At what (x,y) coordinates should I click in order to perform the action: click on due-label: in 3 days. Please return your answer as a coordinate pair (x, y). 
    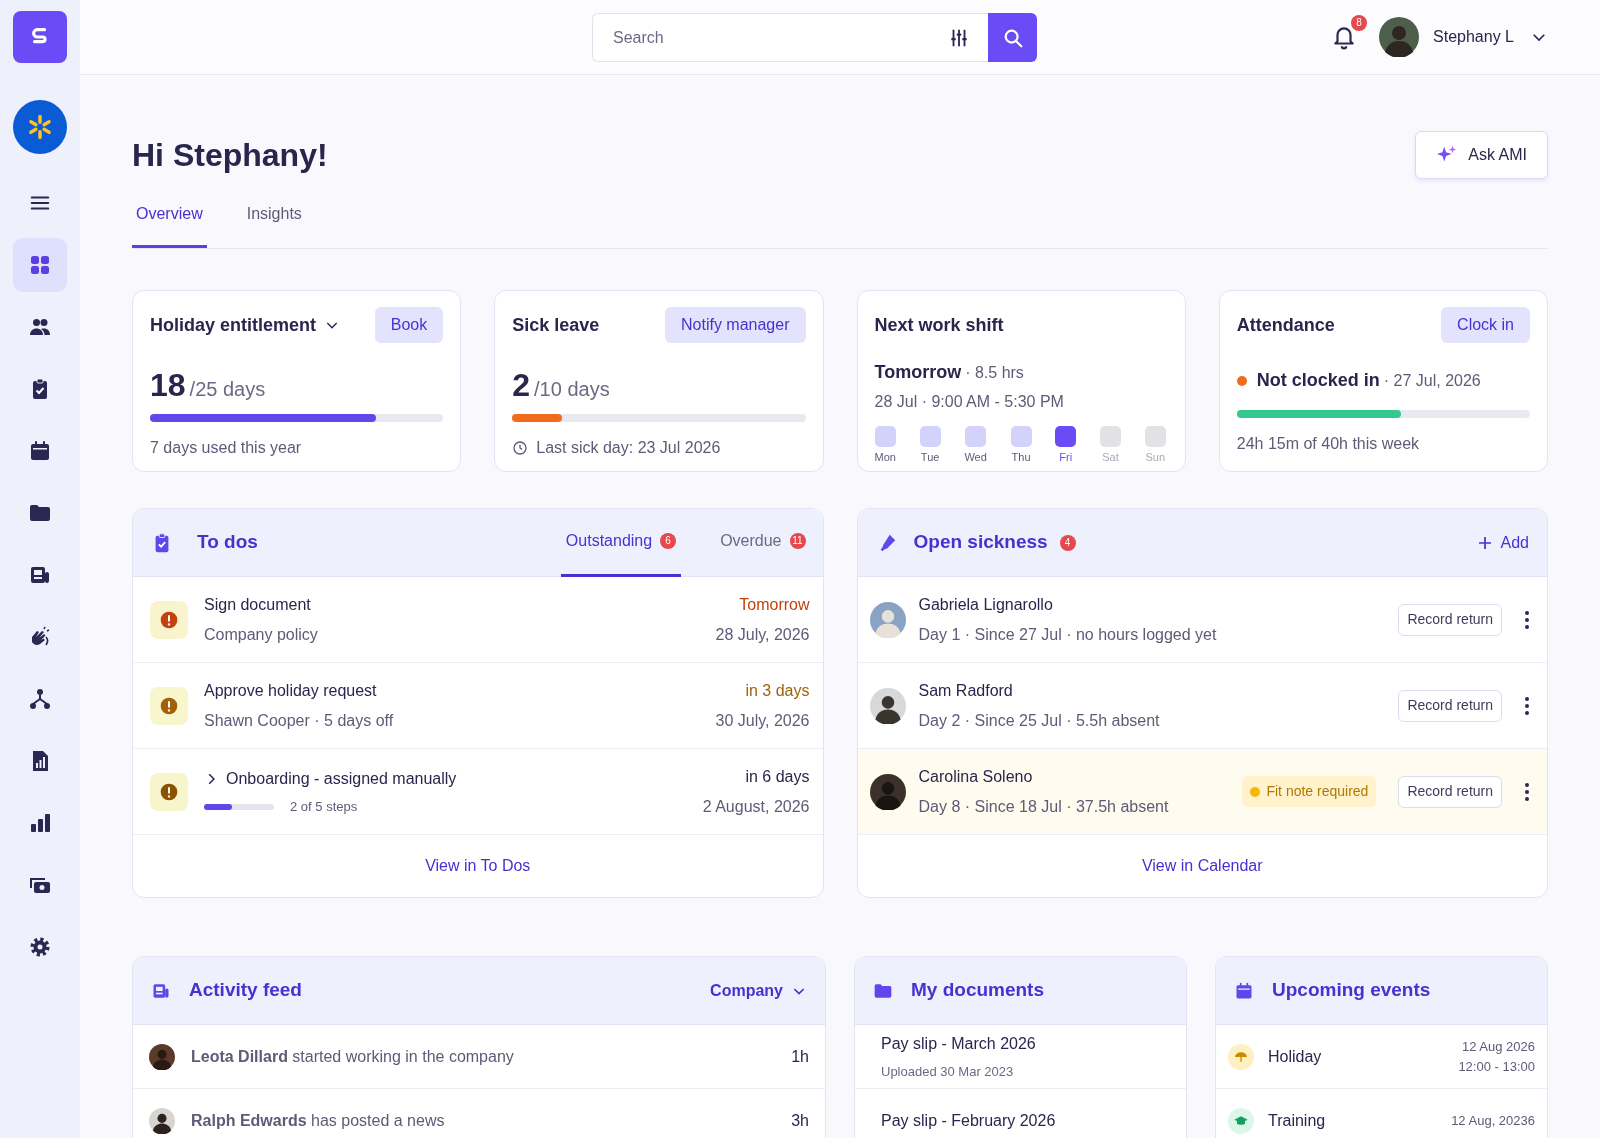
    Looking at the image, I should click on (777, 690).